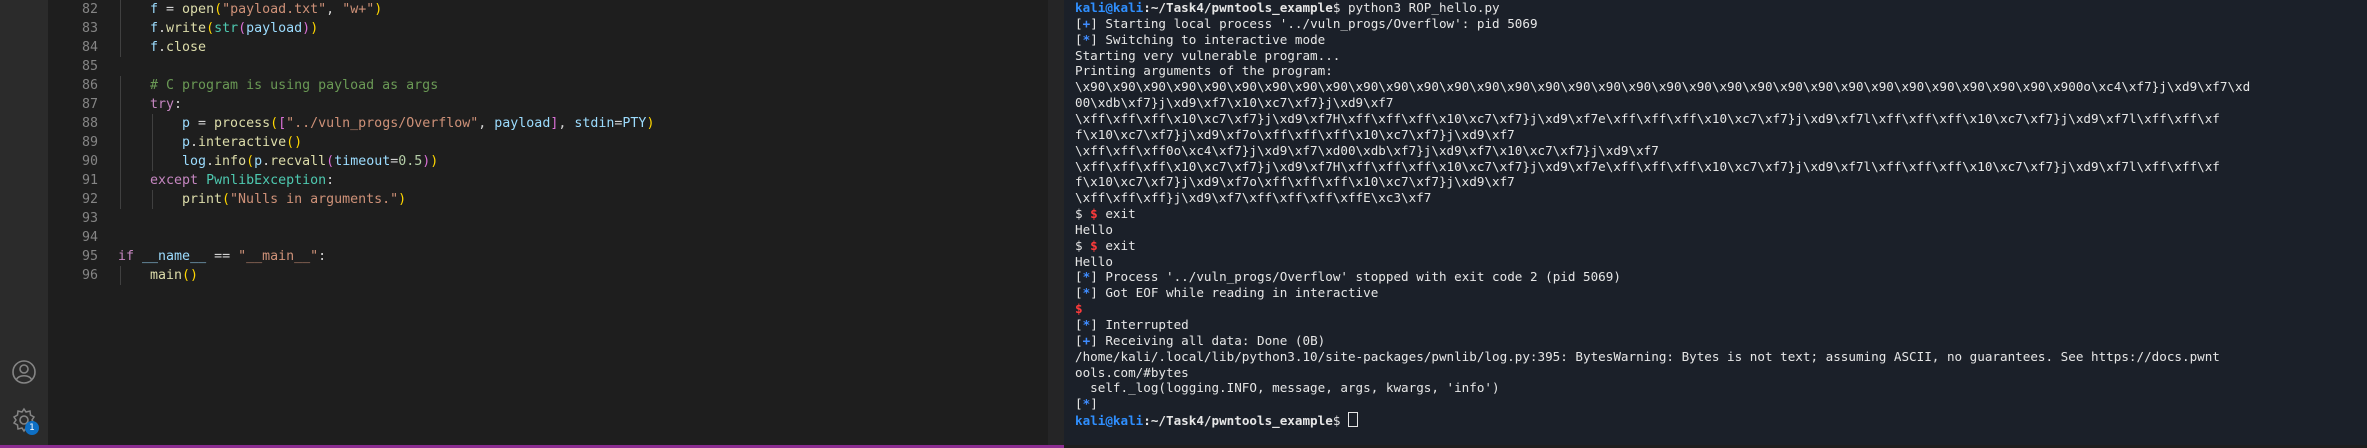  I want to click on account-icon, so click(24, 372).